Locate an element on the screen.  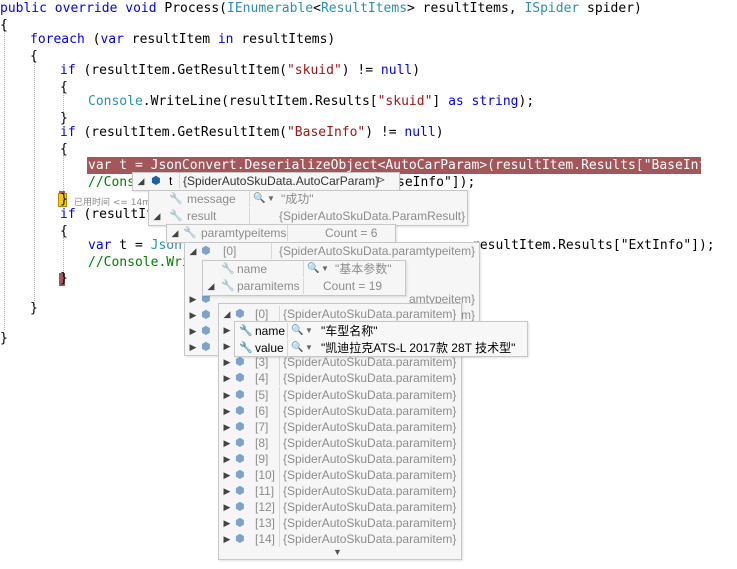
code-token: "skuid" is located at coordinates (314, 70).